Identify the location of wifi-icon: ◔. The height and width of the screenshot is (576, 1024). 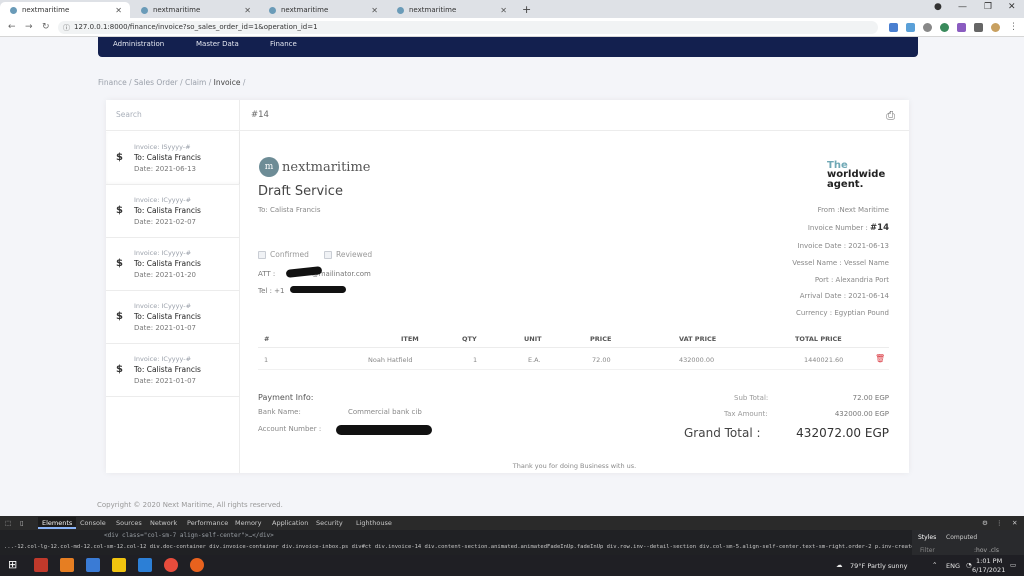
(969, 565).